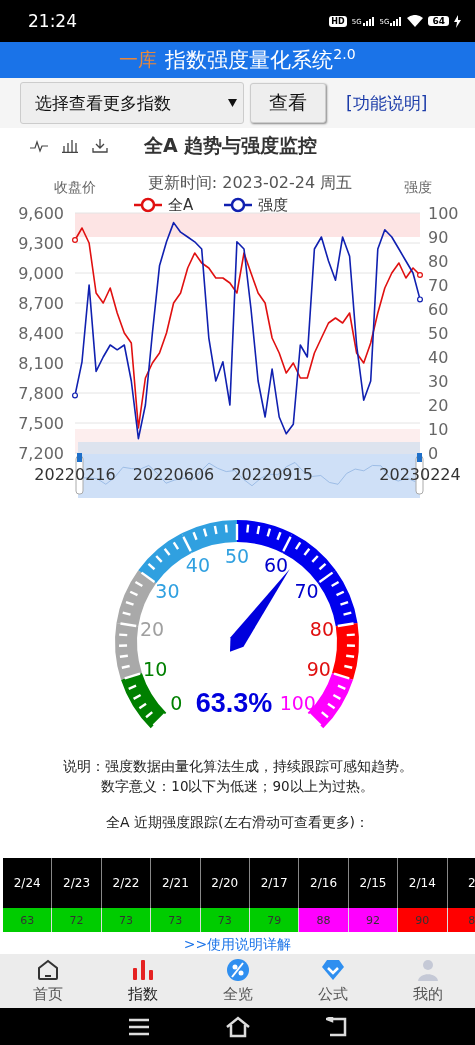  I want to click on date-cell: 2, so click(461, 883).